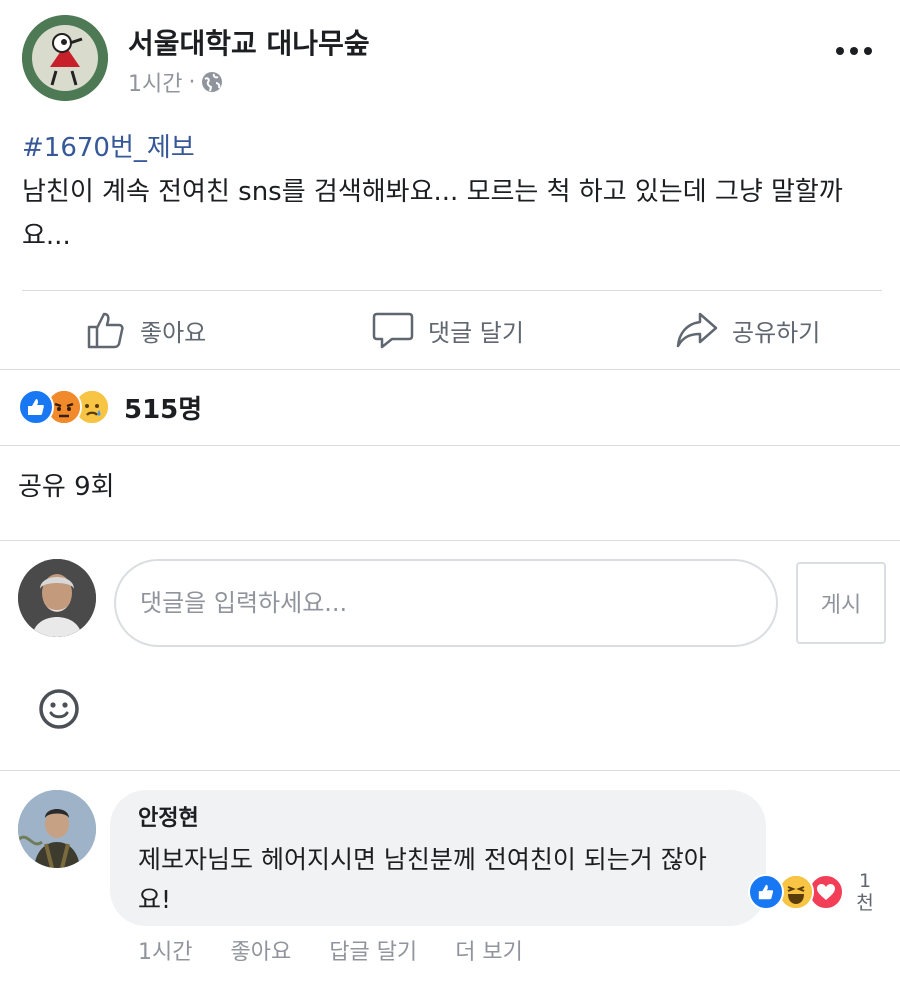 Image resolution: width=900 pixels, height=983 pixels. What do you see at coordinates (452, 148) in the screenshot?
I see `post-hashtag: #1670번_제보` at bounding box center [452, 148].